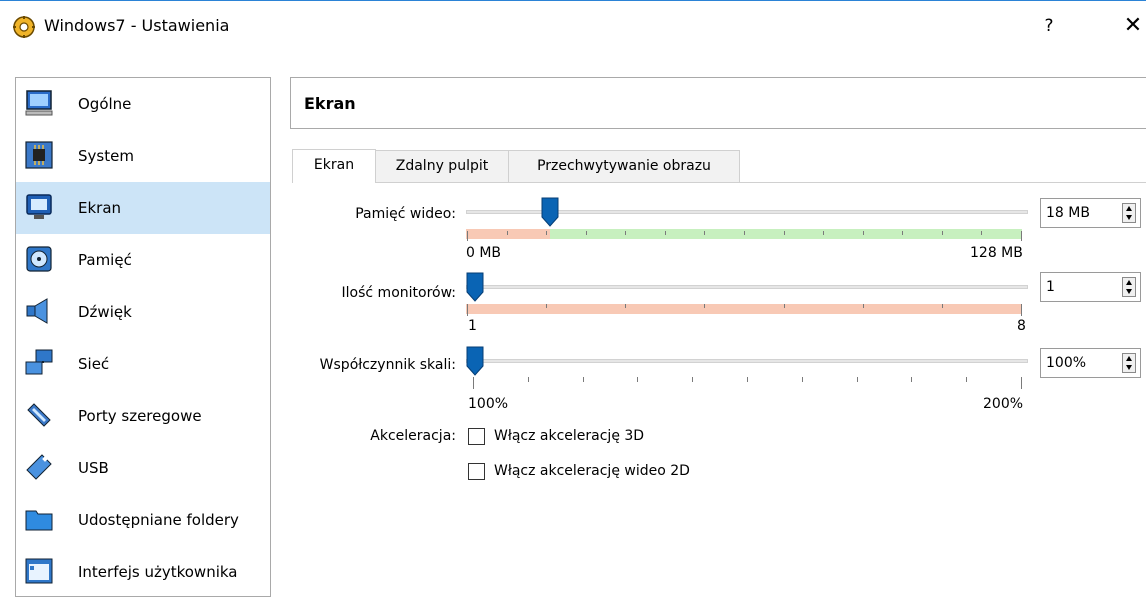 This screenshot has height=598, width=1146. What do you see at coordinates (405, 214) in the screenshot?
I see `video-memory-label: Pamięć wideo:` at bounding box center [405, 214].